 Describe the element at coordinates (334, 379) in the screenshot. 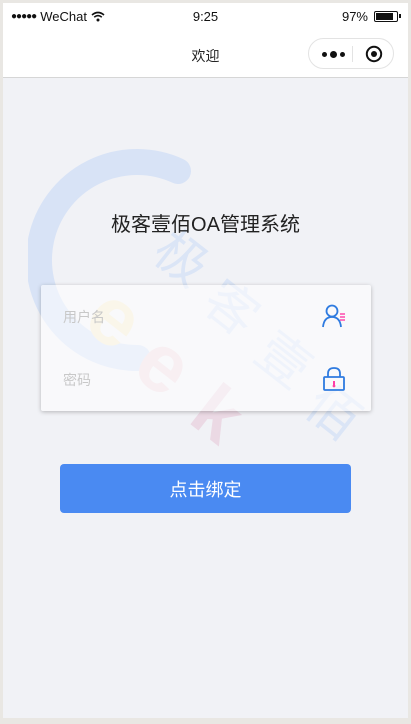

I see `lock-icon` at that location.